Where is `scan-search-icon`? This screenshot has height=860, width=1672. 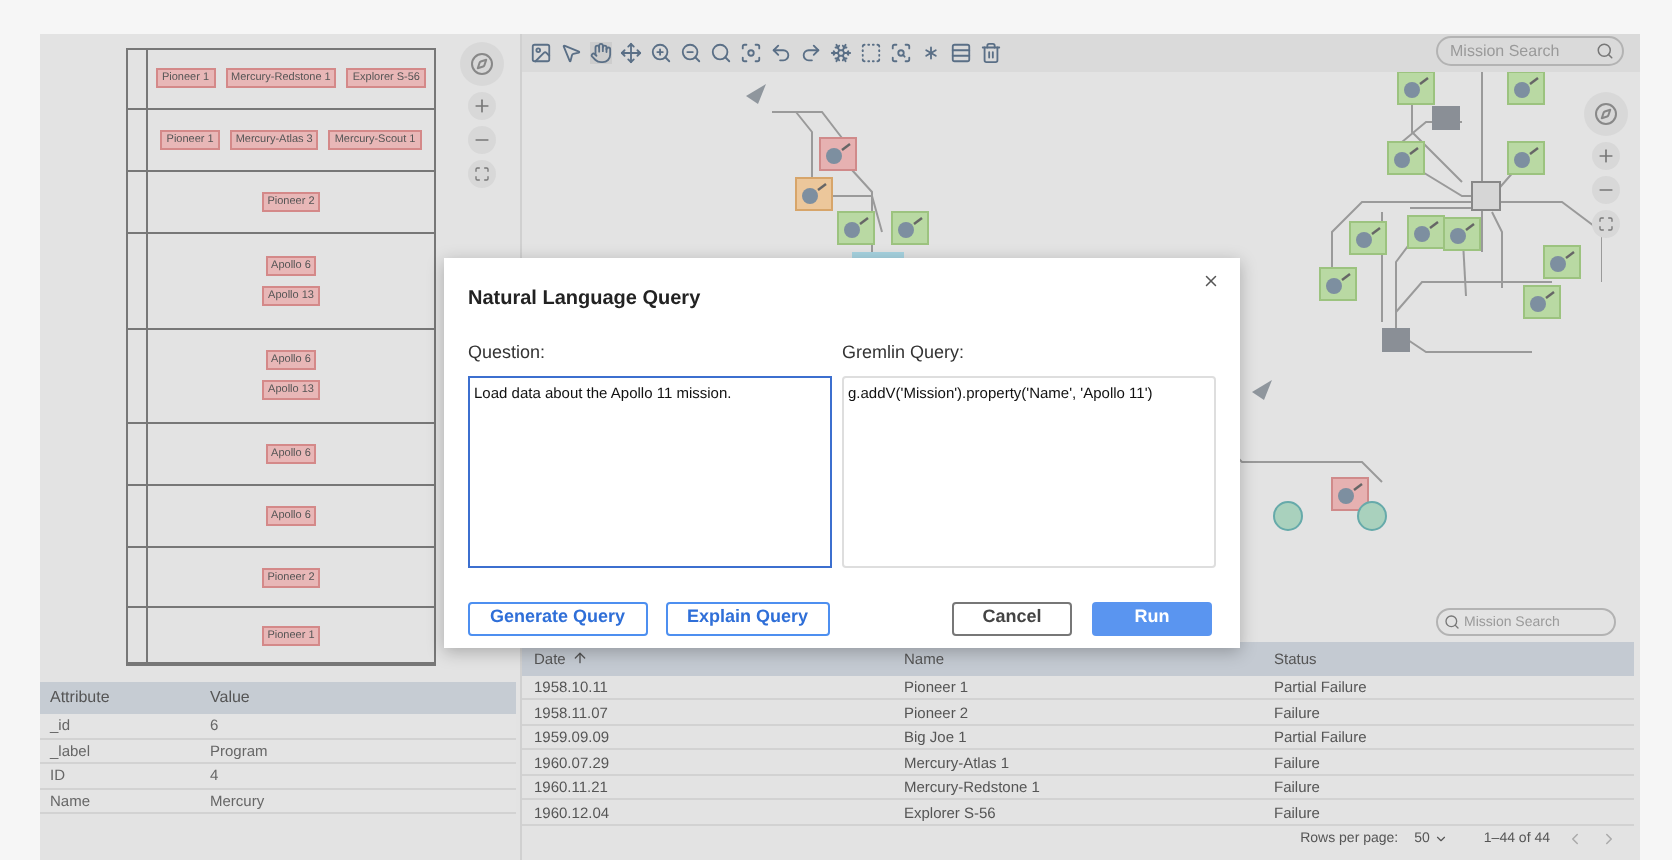 scan-search-icon is located at coordinates (901, 52).